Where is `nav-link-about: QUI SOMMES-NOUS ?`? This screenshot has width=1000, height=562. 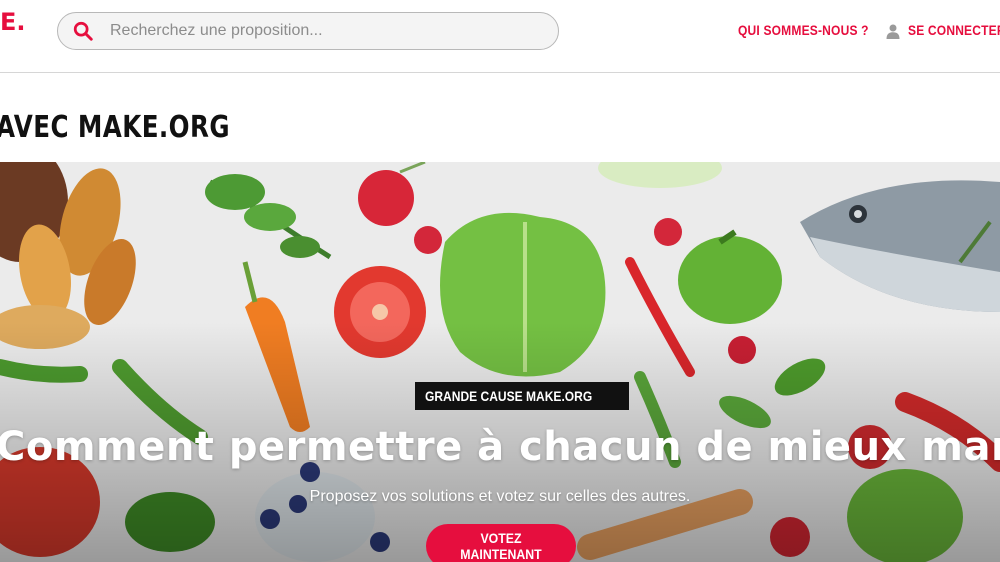
nav-link-about: QUI SOMMES-NOUS ? is located at coordinates (803, 30).